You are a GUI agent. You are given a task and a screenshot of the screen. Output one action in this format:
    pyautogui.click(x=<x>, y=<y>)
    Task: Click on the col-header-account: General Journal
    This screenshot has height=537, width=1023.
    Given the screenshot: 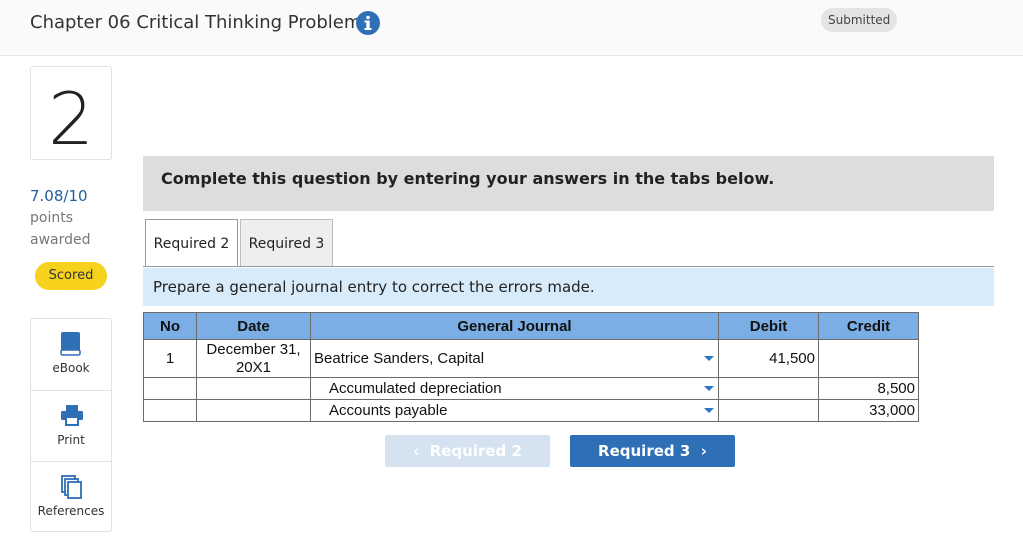 What is the action you would take?
    pyautogui.click(x=514, y=326)
    